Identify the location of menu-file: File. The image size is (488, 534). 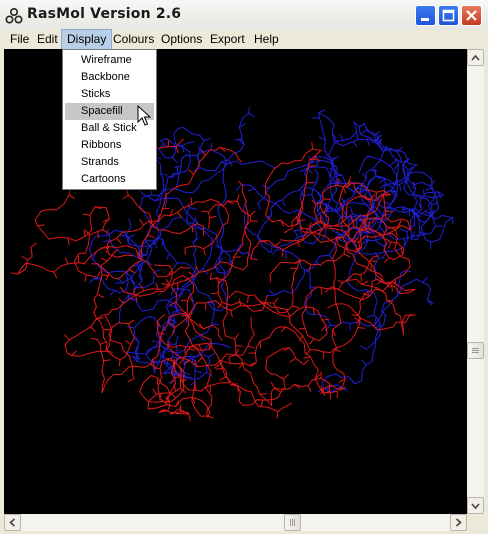
(19, 39).